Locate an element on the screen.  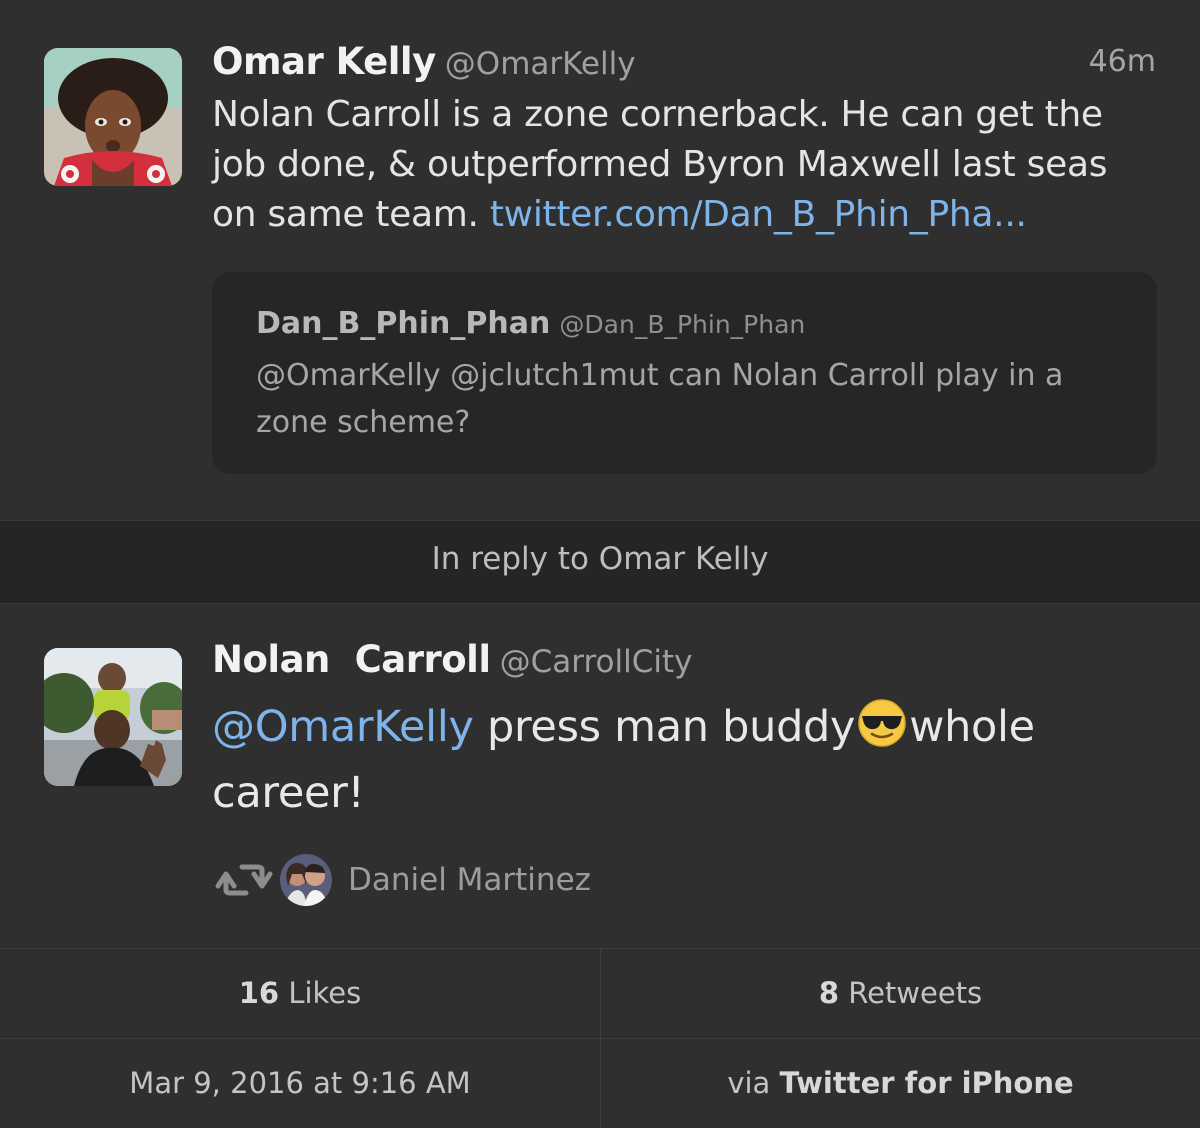
likes-count: 16 is located at coordinates (259, 993).